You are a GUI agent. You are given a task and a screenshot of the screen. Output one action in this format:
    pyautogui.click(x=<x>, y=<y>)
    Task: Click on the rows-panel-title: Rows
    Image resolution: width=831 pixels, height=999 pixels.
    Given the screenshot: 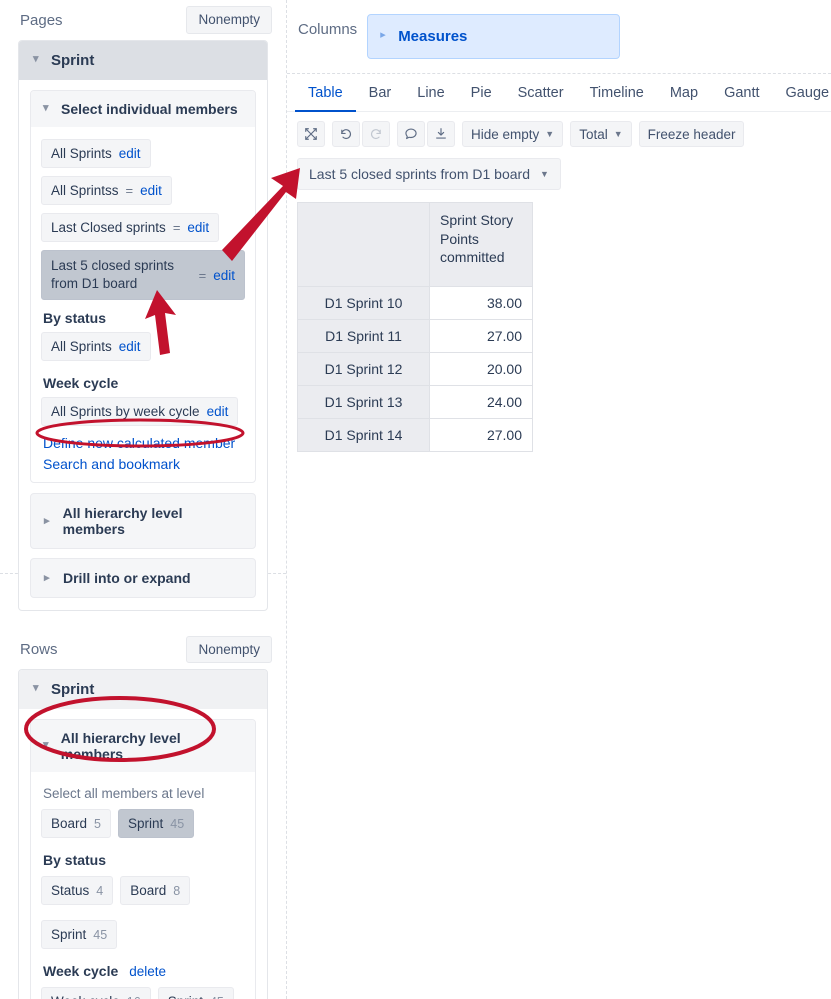 What is the action you would take?
    pyautogui.click(x=39, y=649)
    